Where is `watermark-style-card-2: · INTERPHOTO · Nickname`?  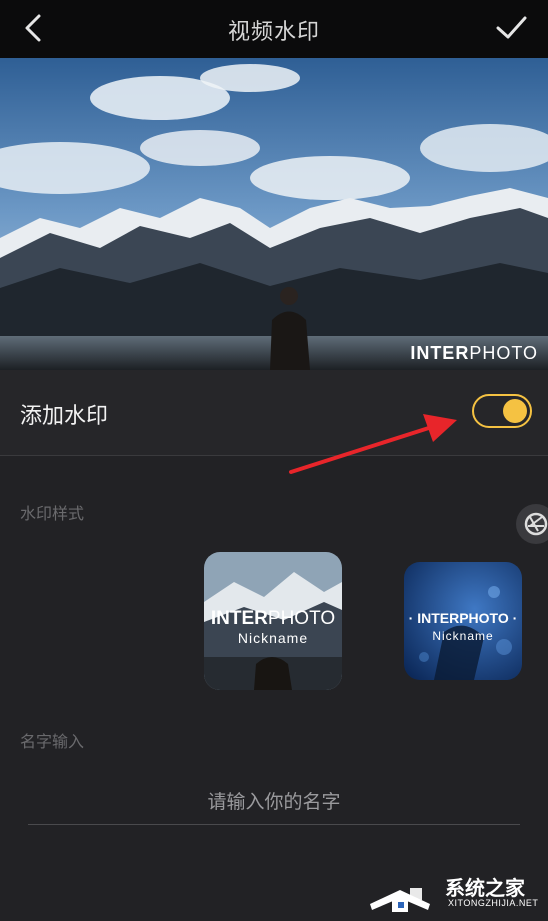 watermark-style-card-2: · INTERPHOTO · Nickname is located at coordinates (463, 621).